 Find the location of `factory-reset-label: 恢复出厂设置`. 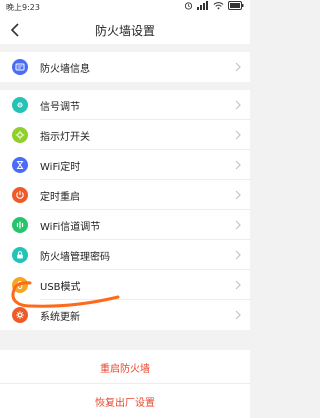

factory-reset-label: 恢复出厂设置 is located at coordinates (125, 403).